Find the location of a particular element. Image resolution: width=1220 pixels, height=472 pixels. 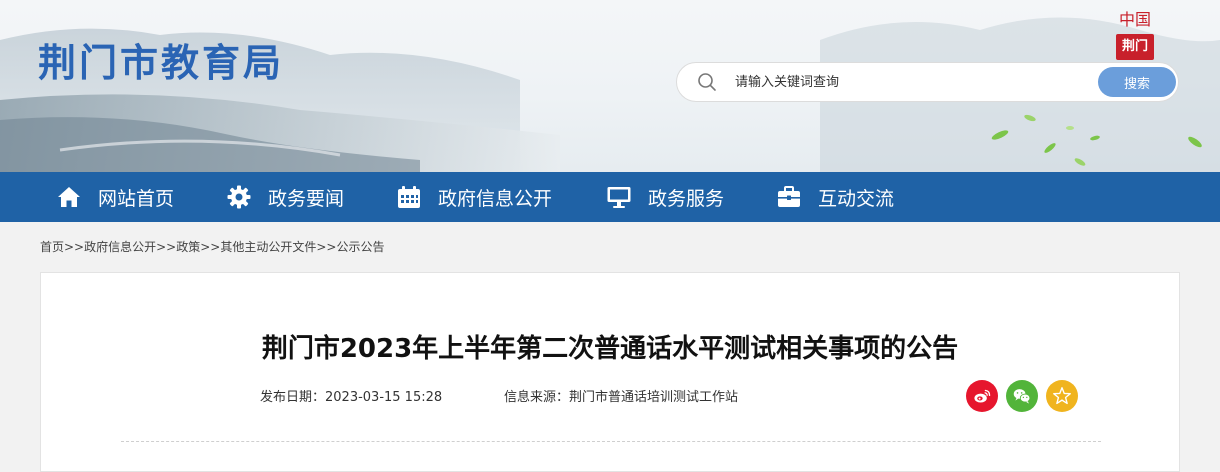

favorite-button is located at coordinates (1062, 396).